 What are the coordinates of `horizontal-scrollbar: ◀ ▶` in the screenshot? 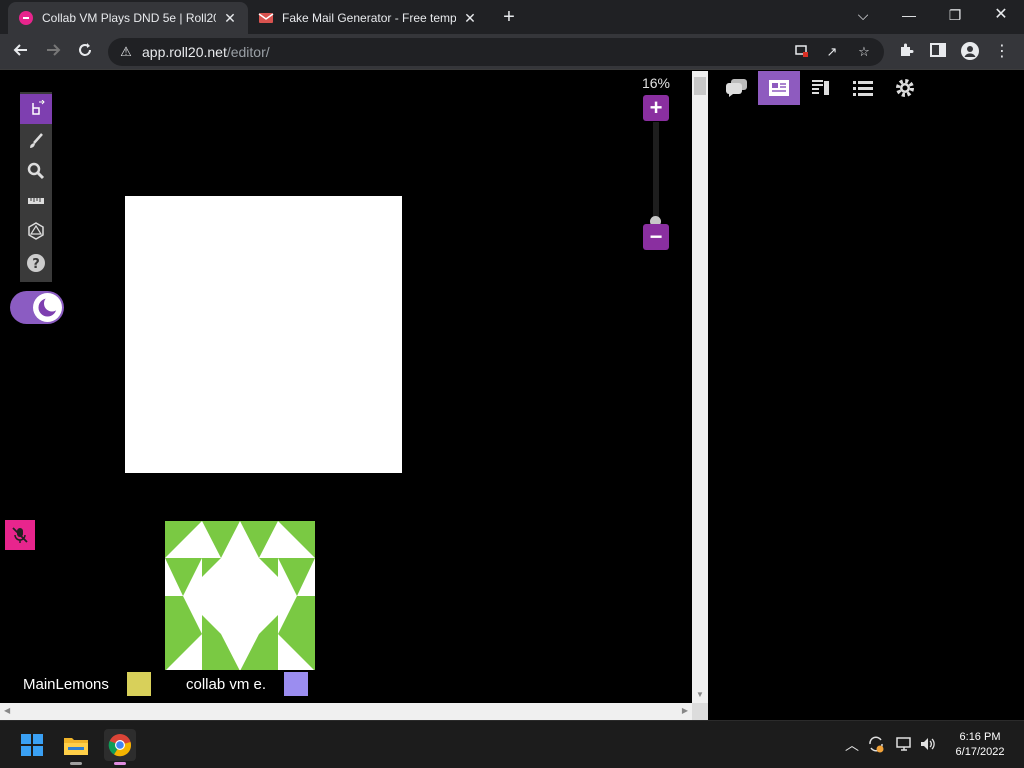 It's located at (346, 711).